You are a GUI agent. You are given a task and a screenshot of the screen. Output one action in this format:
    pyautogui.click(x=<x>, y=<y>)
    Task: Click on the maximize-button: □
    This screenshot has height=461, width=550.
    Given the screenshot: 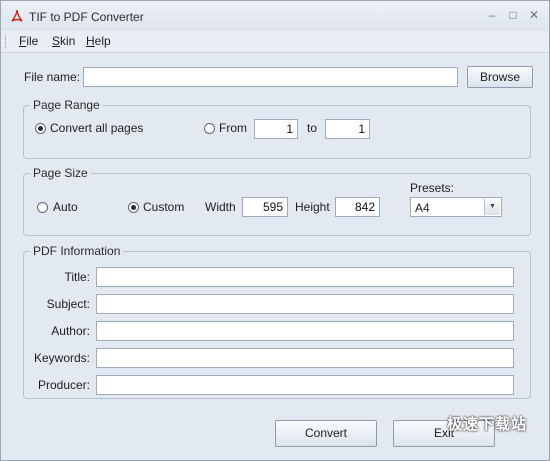 What is the action you would take?
    pyautogui.click(x=513, y=15)
    